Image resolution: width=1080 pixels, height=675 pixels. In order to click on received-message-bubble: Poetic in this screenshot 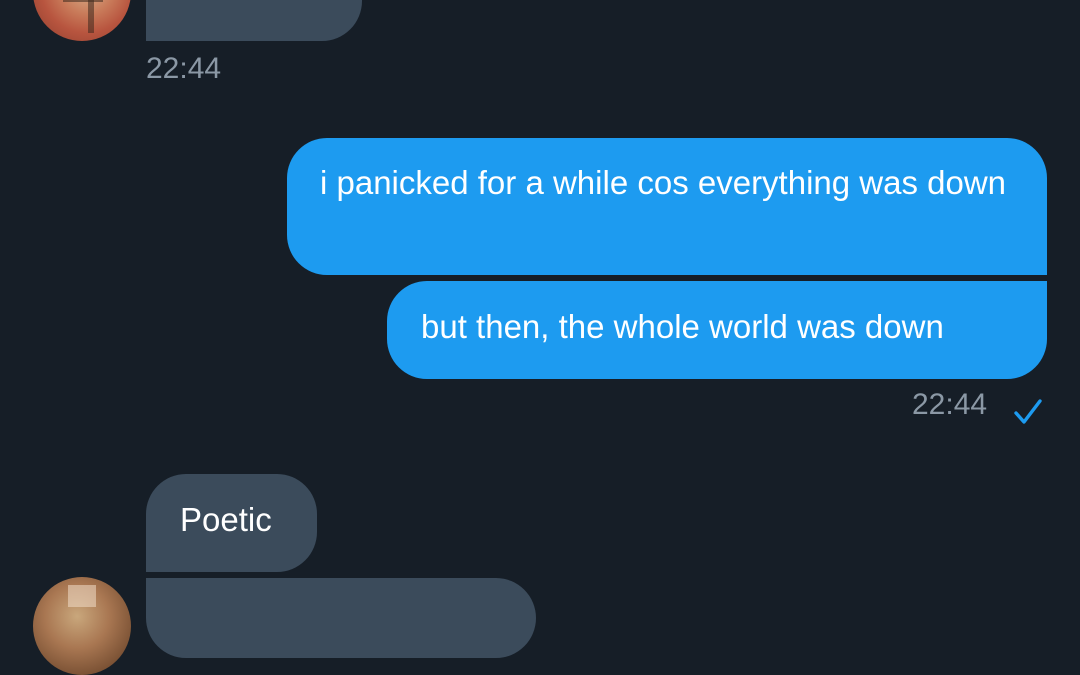, I will do `click(231, 523)`.